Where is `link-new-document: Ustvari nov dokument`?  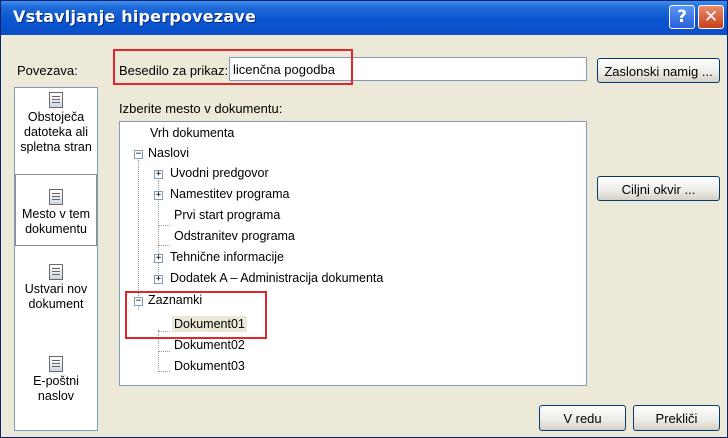 link-new-document: Ustvari nov dokument is located at coordinates (56, 288).